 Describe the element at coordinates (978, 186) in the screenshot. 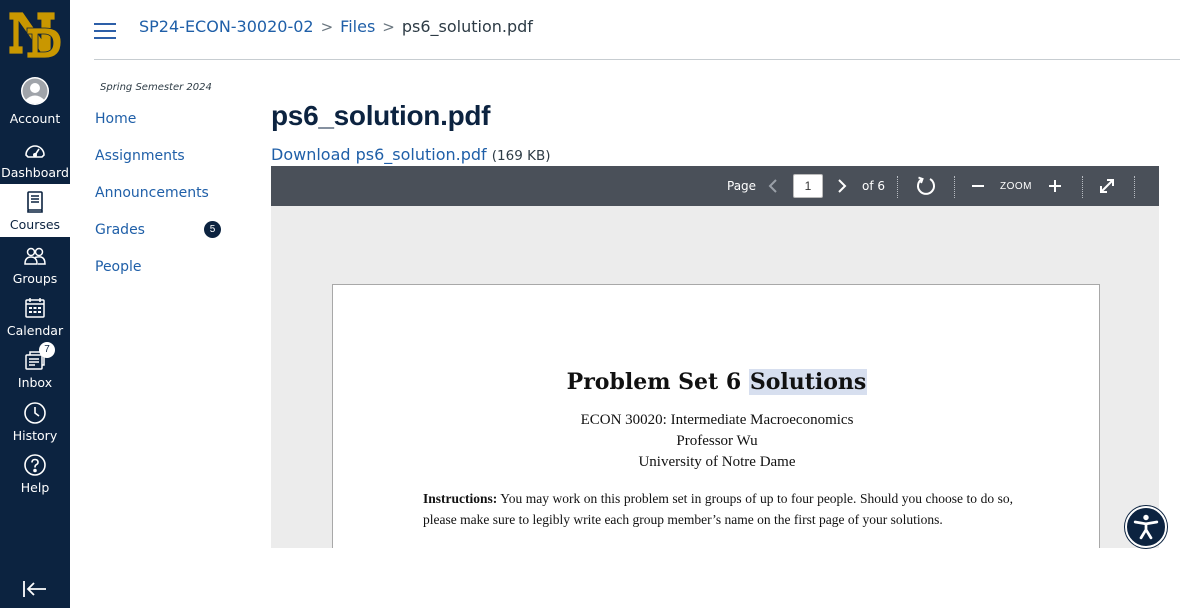

I see `zoom-out-icon` at that location.